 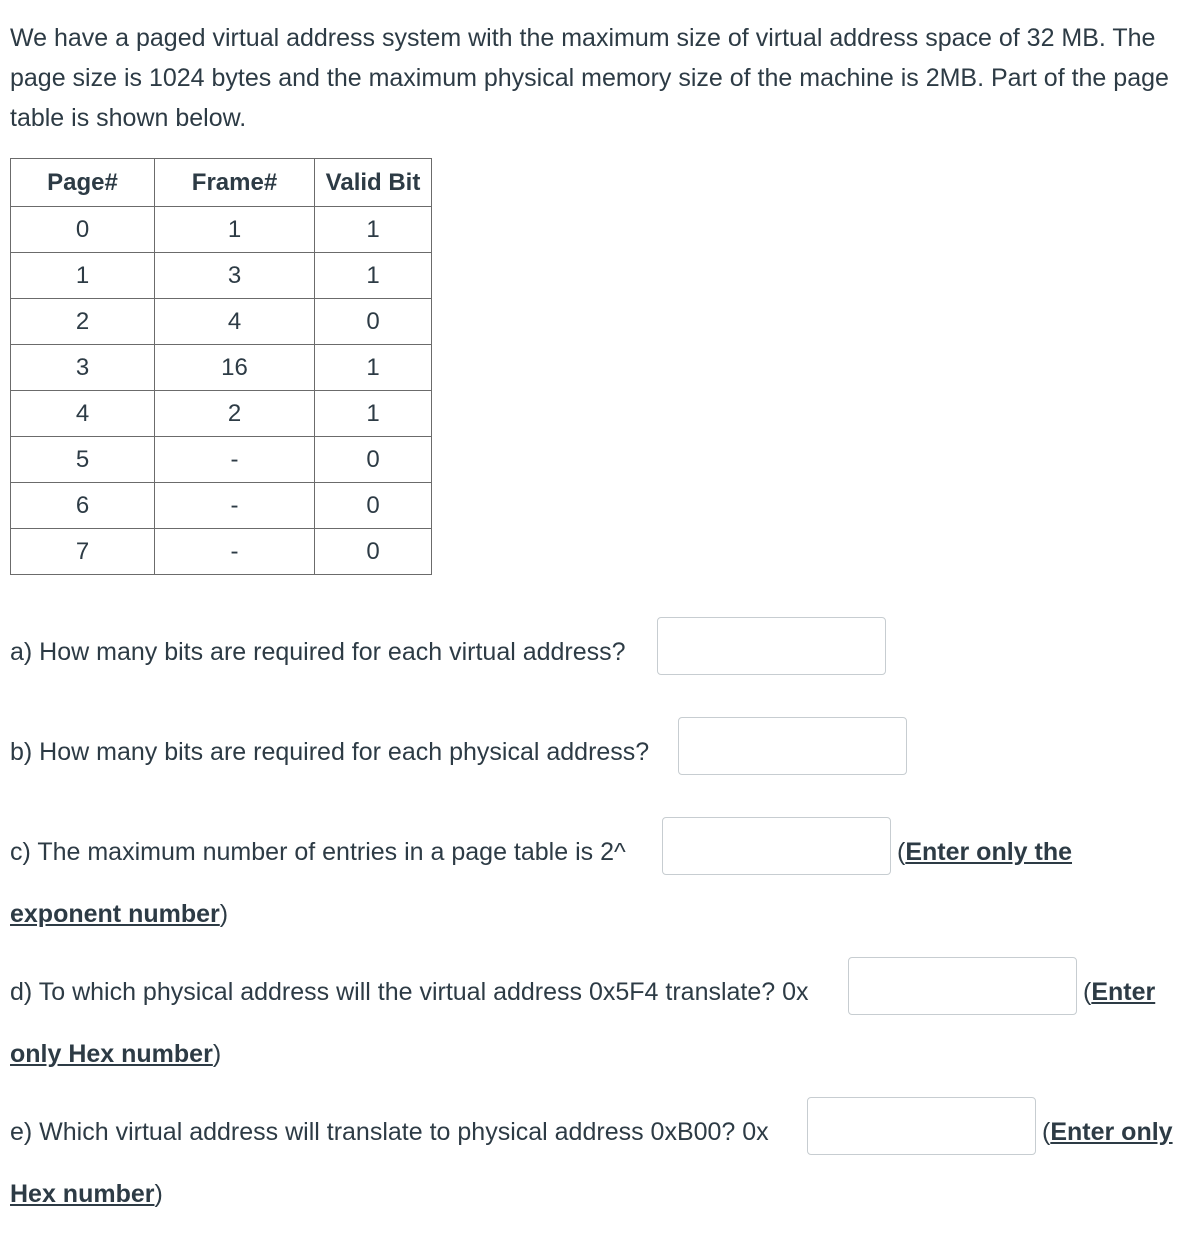 What do you see at coordinates (373, 182) in the screenshot?
I see `header-valid-bit: Valid Bit` at bounding box center [373, 182].